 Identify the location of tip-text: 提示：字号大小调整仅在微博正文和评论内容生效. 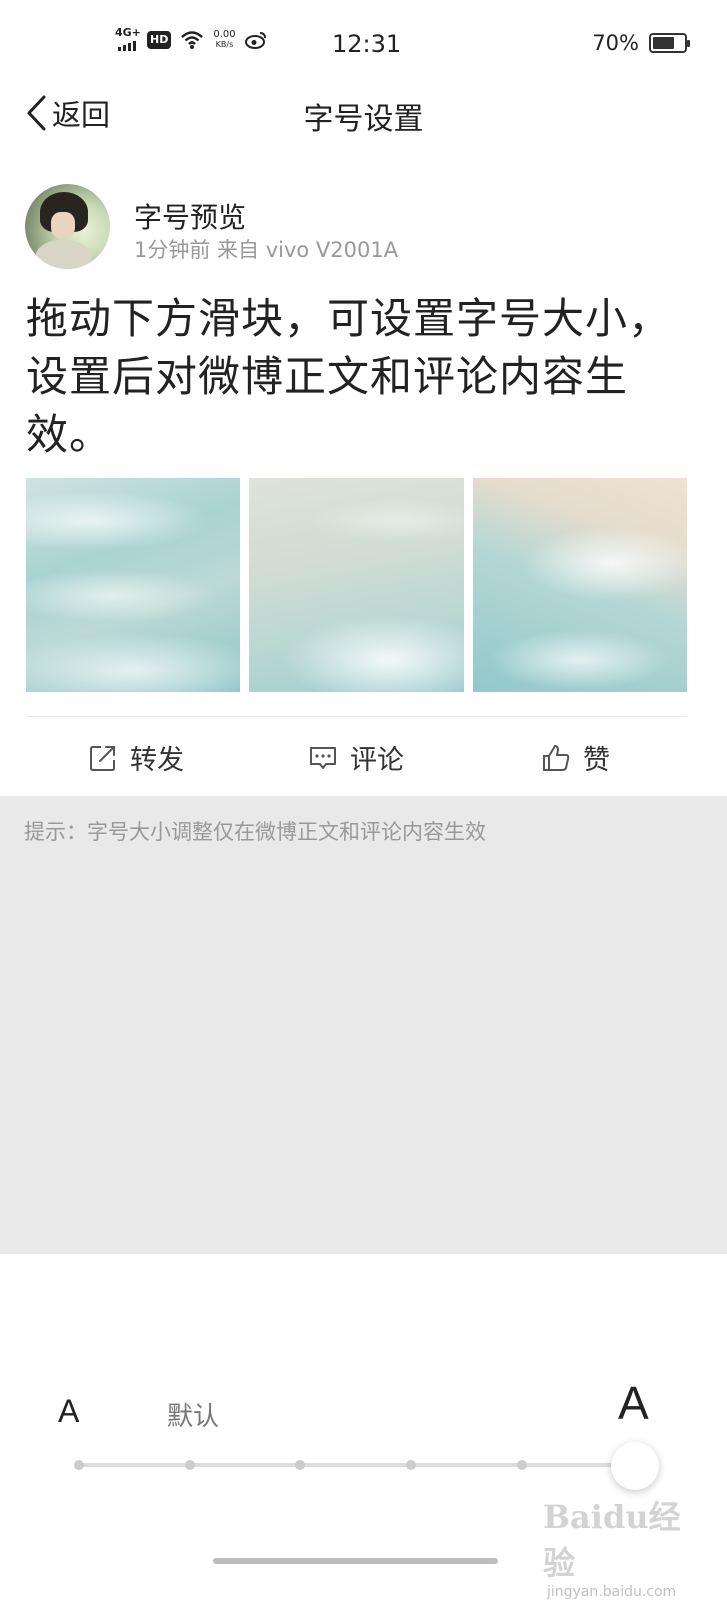
(255, 832).